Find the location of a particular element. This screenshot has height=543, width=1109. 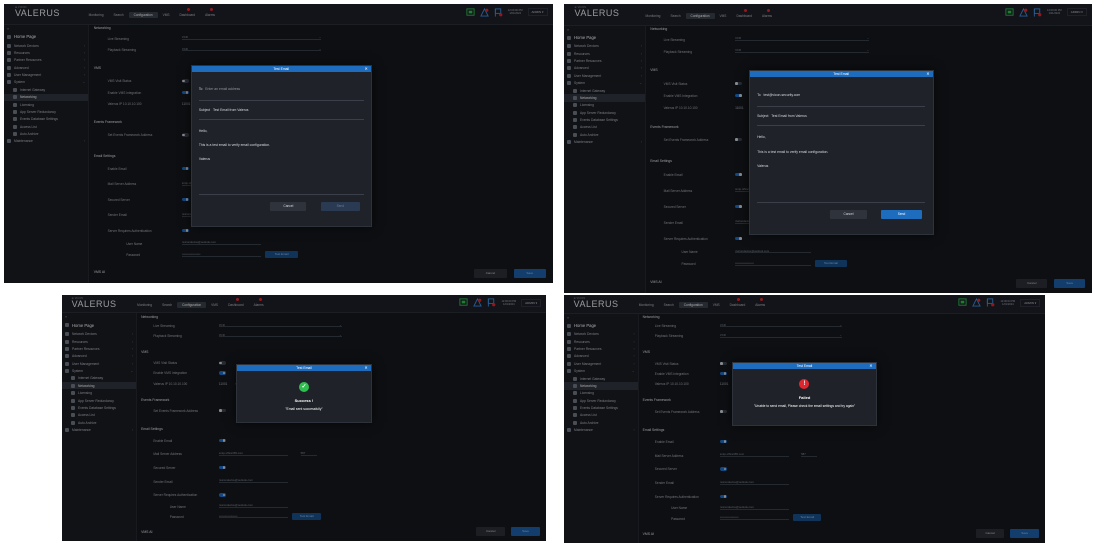

success-check-icon: ✓ is located at coordinates (303, 386).